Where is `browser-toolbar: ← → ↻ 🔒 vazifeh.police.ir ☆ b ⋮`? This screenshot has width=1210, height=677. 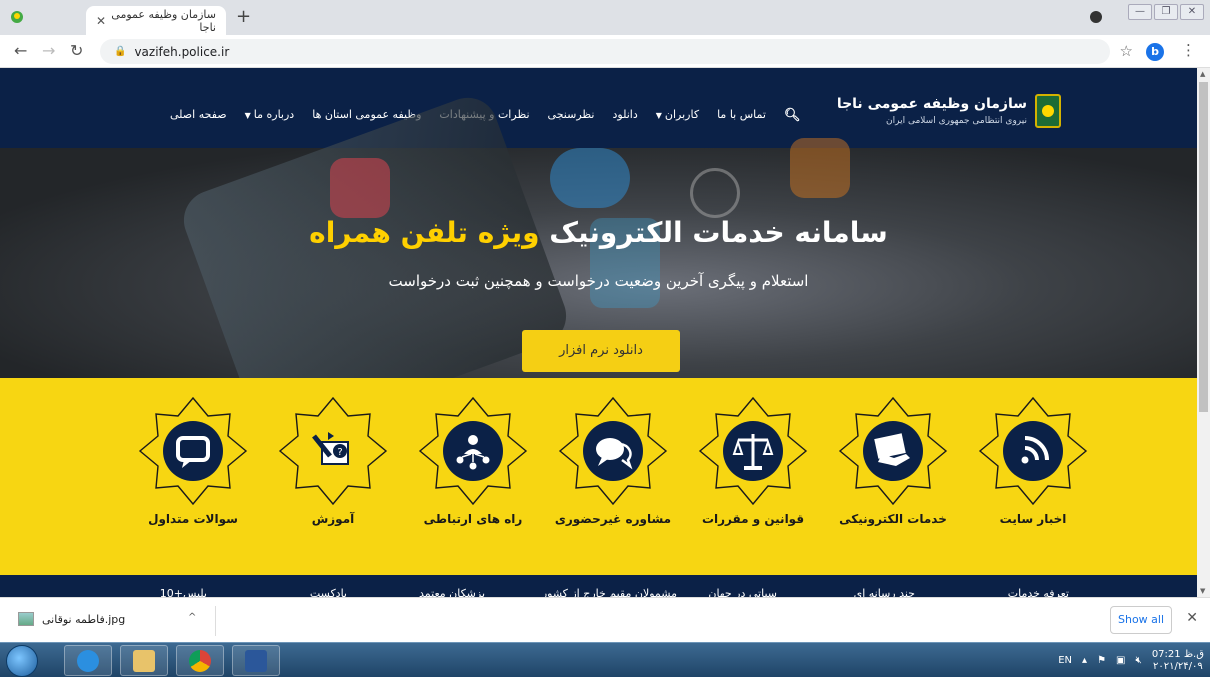
browser-toolbar: ← → ↻ 🔒 vazifeh.police.ir ☆ b ⋮ is located at coordinates (605, 51).